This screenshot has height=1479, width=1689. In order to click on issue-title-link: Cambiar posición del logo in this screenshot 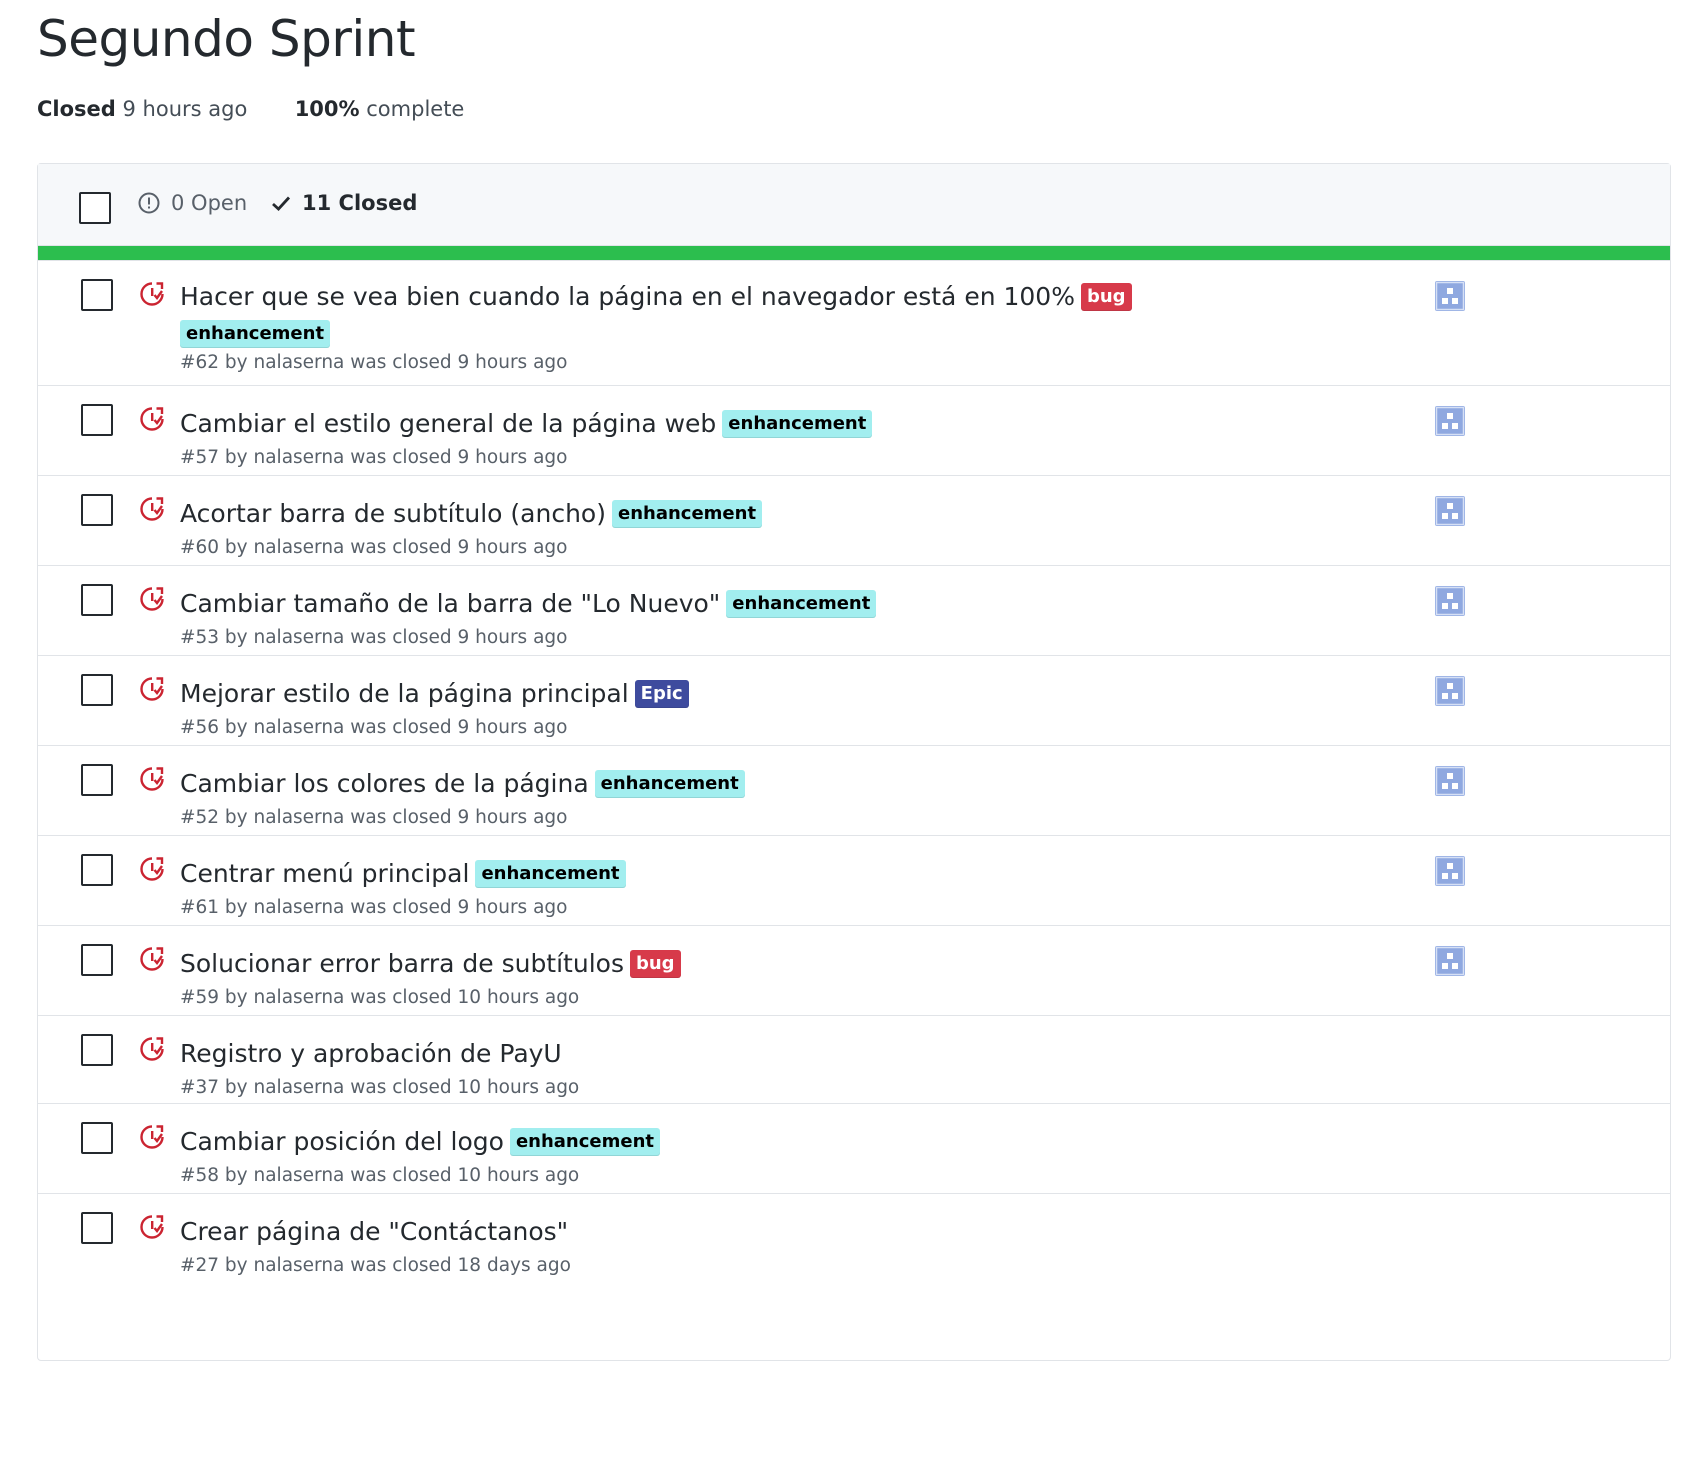, I will do `click(342, 1141)`.